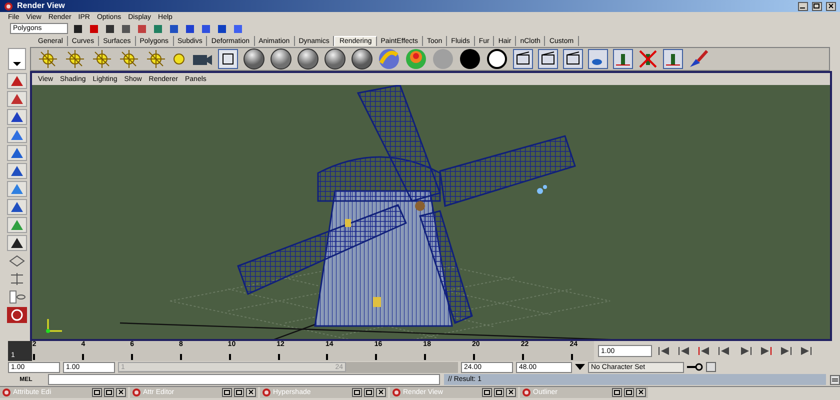  What do you see at coordinates (695, 367) in the screenshot?
I see `key-icon` at bounding box center [695, 367].